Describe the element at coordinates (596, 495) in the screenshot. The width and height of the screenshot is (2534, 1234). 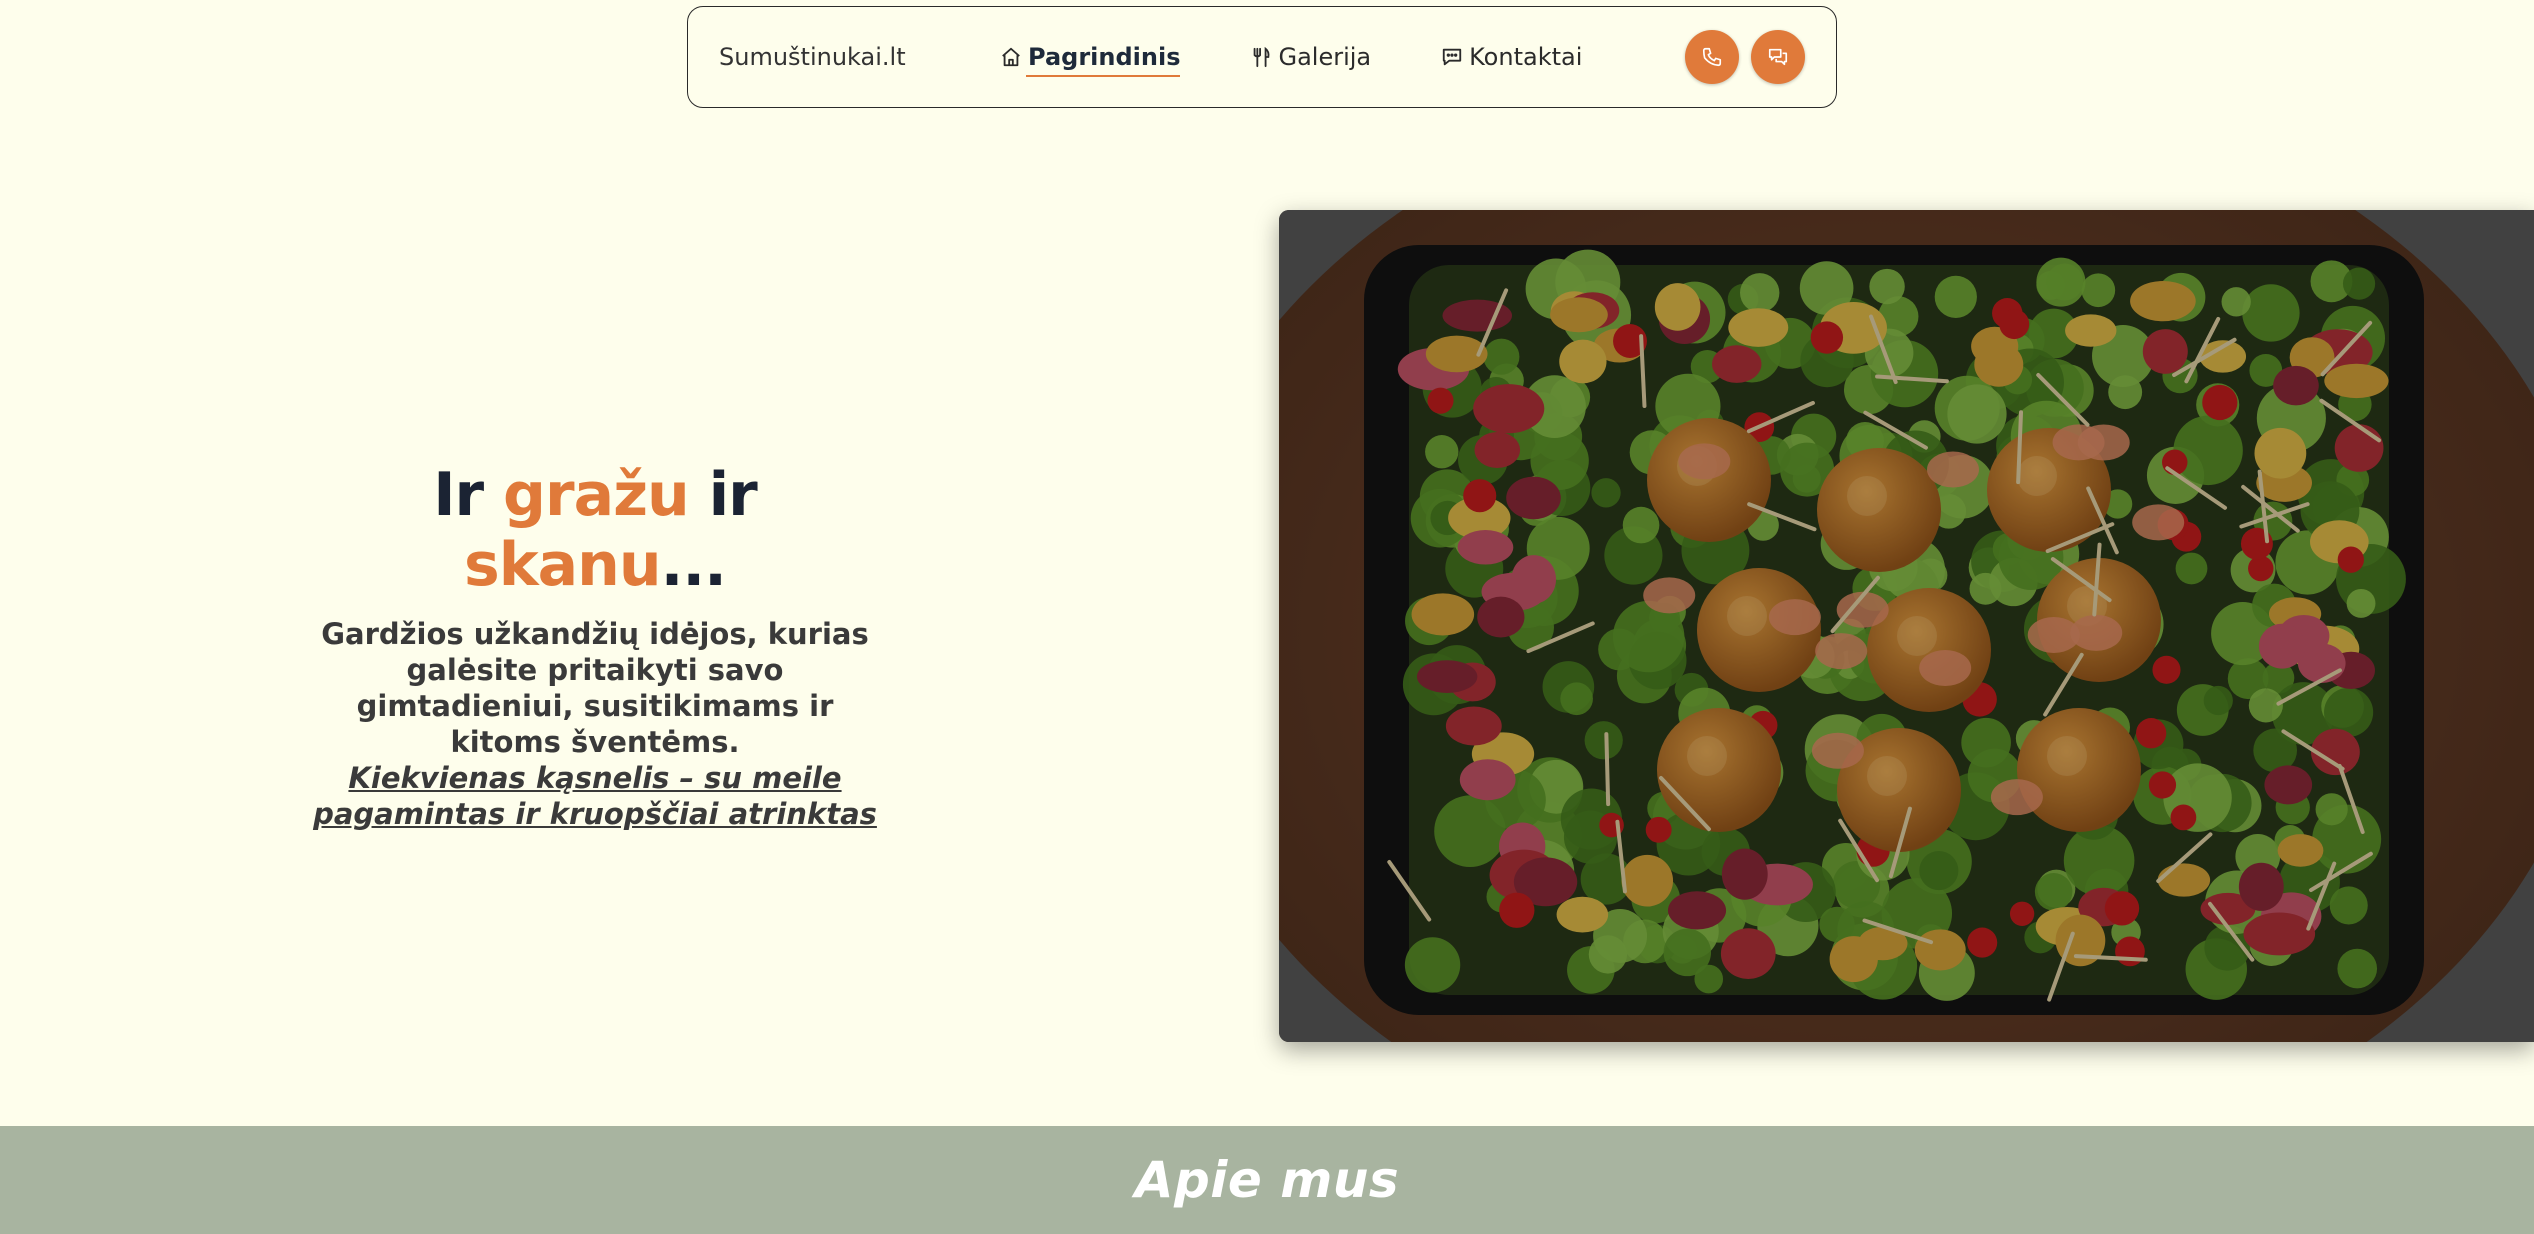
I see `hero-title-accent: gražu` at that location.